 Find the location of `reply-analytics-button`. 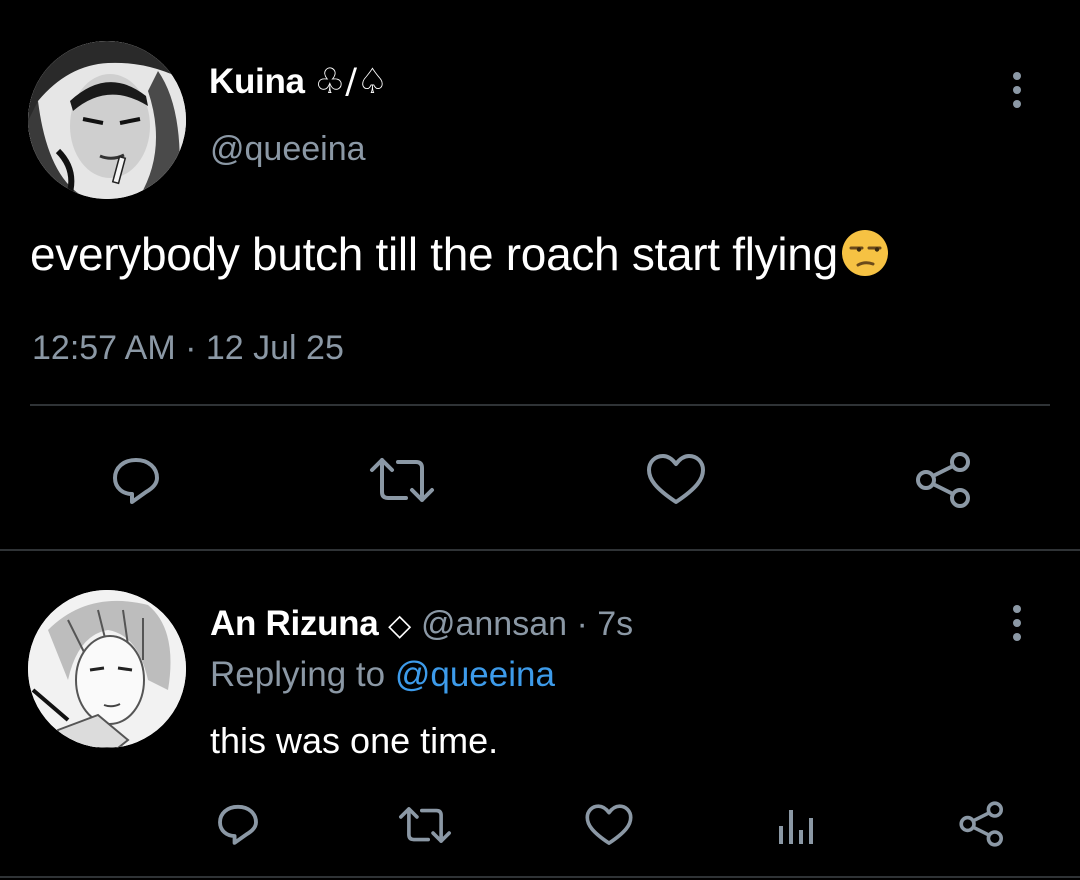

reply-analytics-button is located at coordinates (797, 825).